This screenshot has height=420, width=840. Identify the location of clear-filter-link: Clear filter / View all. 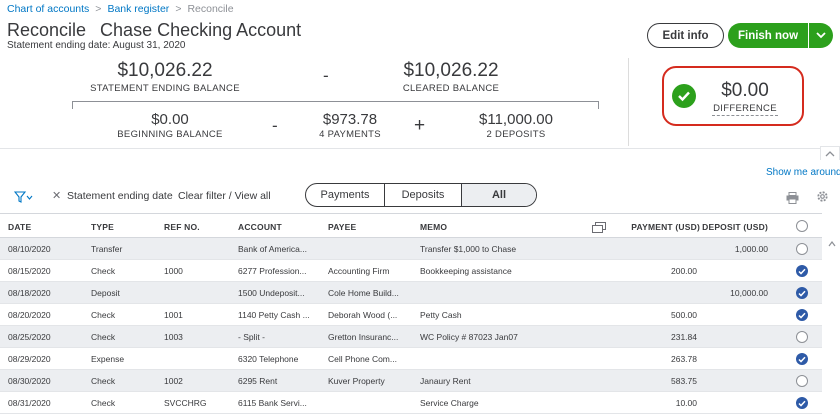
(224, 196).